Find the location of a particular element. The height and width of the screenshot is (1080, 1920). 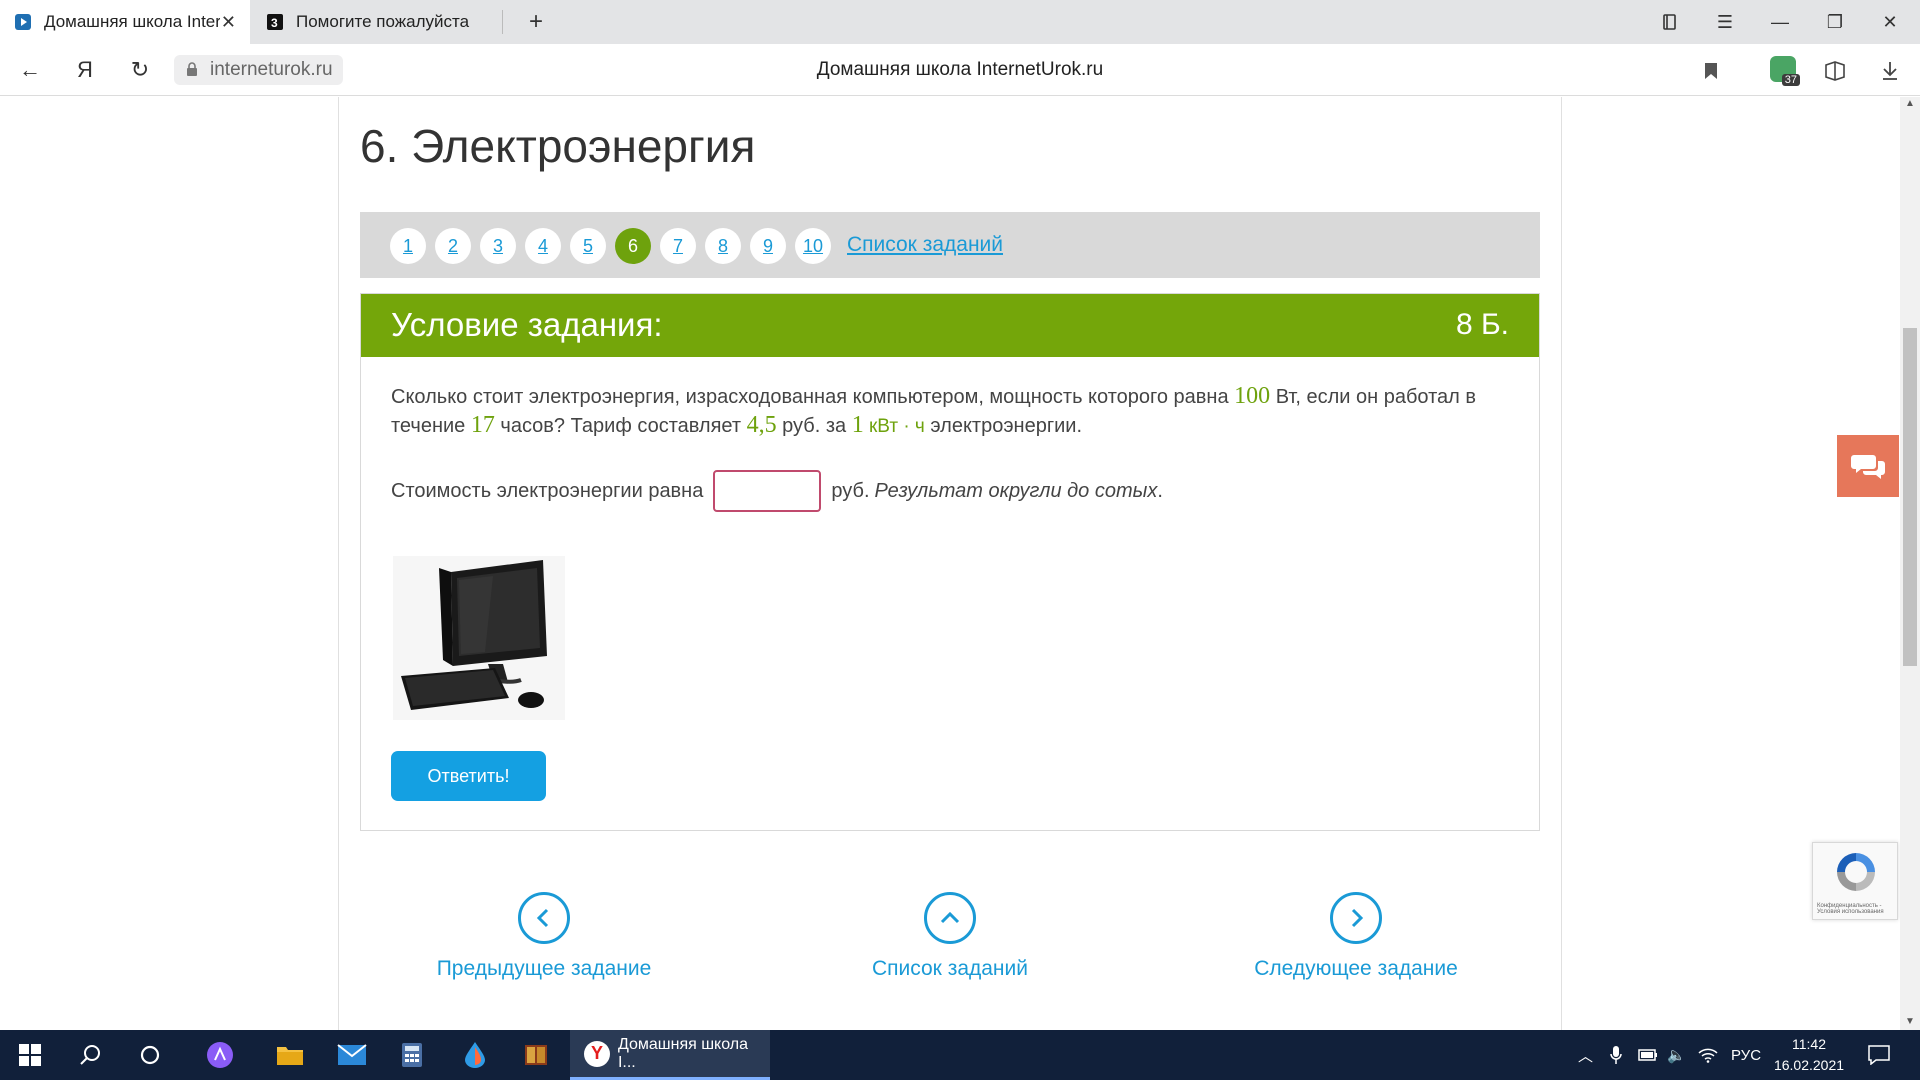

task-header: Условие задания: 8 Б. is located at coordinates (950, 325).